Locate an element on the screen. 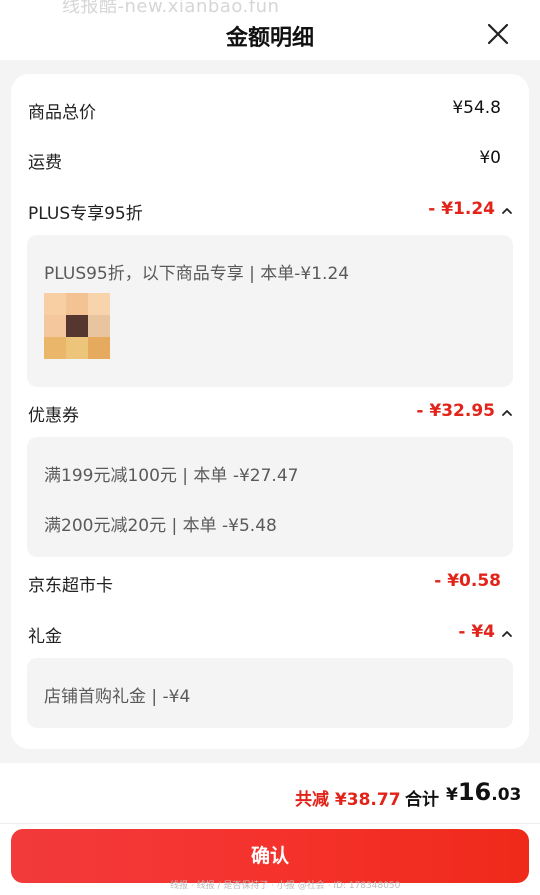 The width and height of the screenshot is (540, 895). total-saved: 共减 ¥38.77 is located at coordinates (348, 800).